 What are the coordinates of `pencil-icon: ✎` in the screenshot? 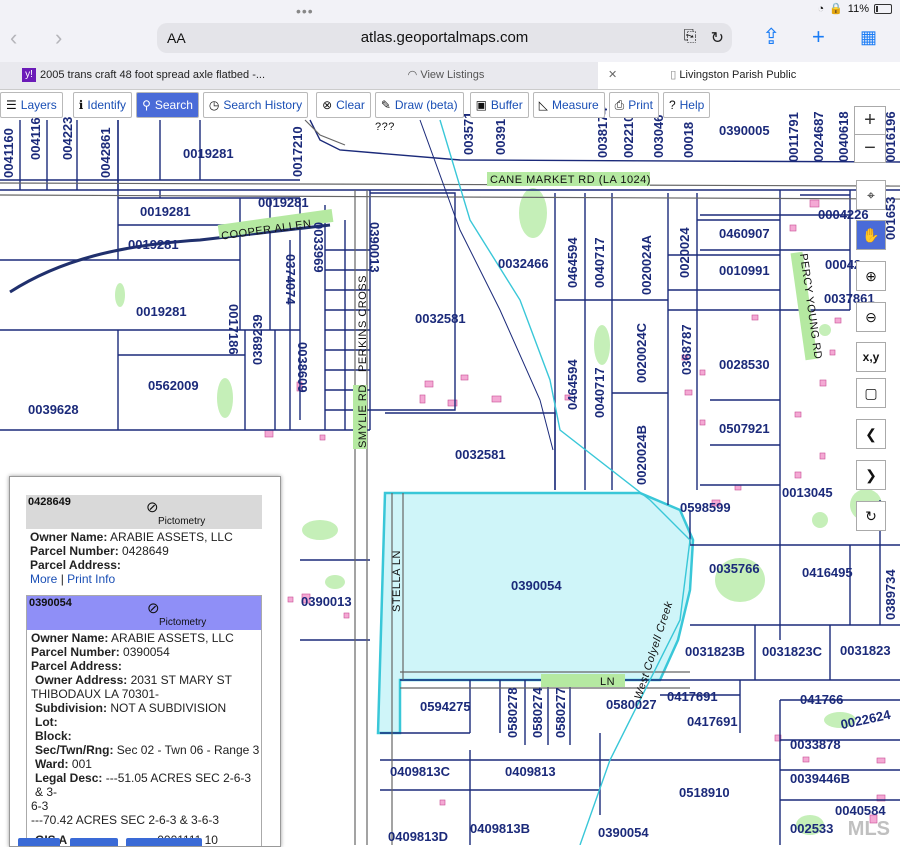 It's located at (385, 105).